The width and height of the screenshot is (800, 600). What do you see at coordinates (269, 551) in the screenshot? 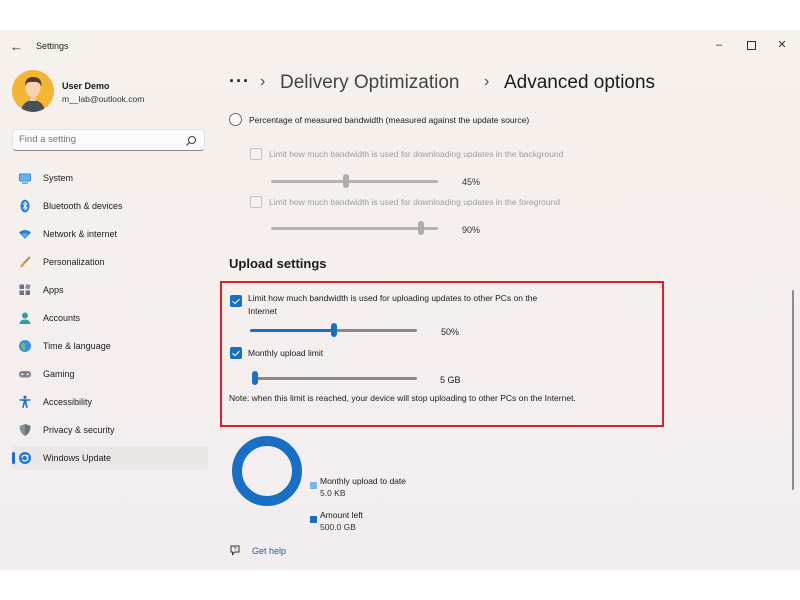
I see `get-help-link: Get help` at bounding box center [269, 551].